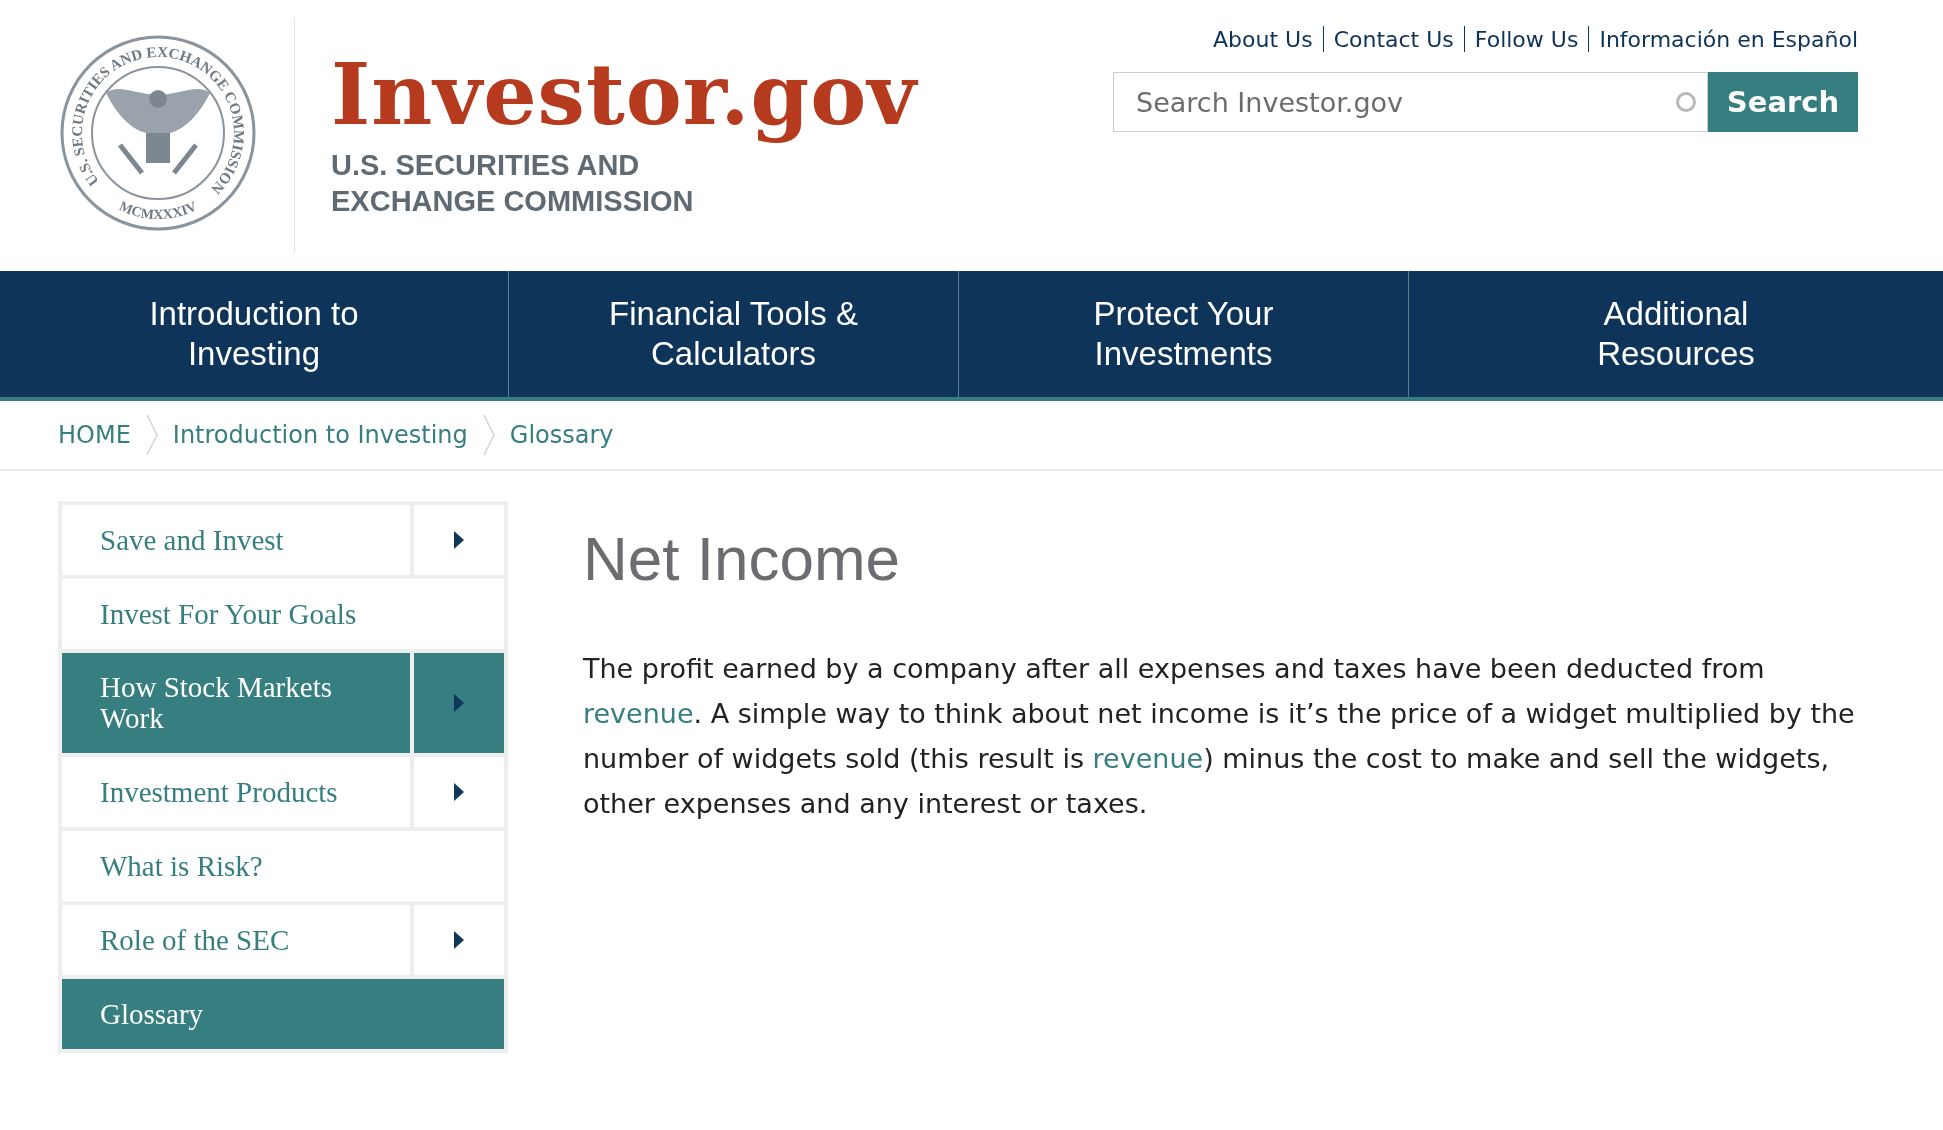 This screenshot has width=1943, height=1130. I want to click on site-title: Investor.gov, so click(624, 94).